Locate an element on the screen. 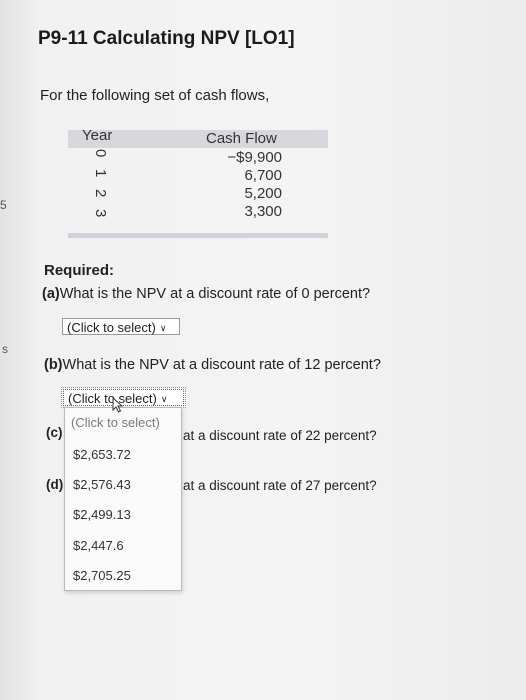 The width and height of the screenshot is (526, 700). question-c-text: at a discount rate of 22 percent? is located at coordinates (280, 435).